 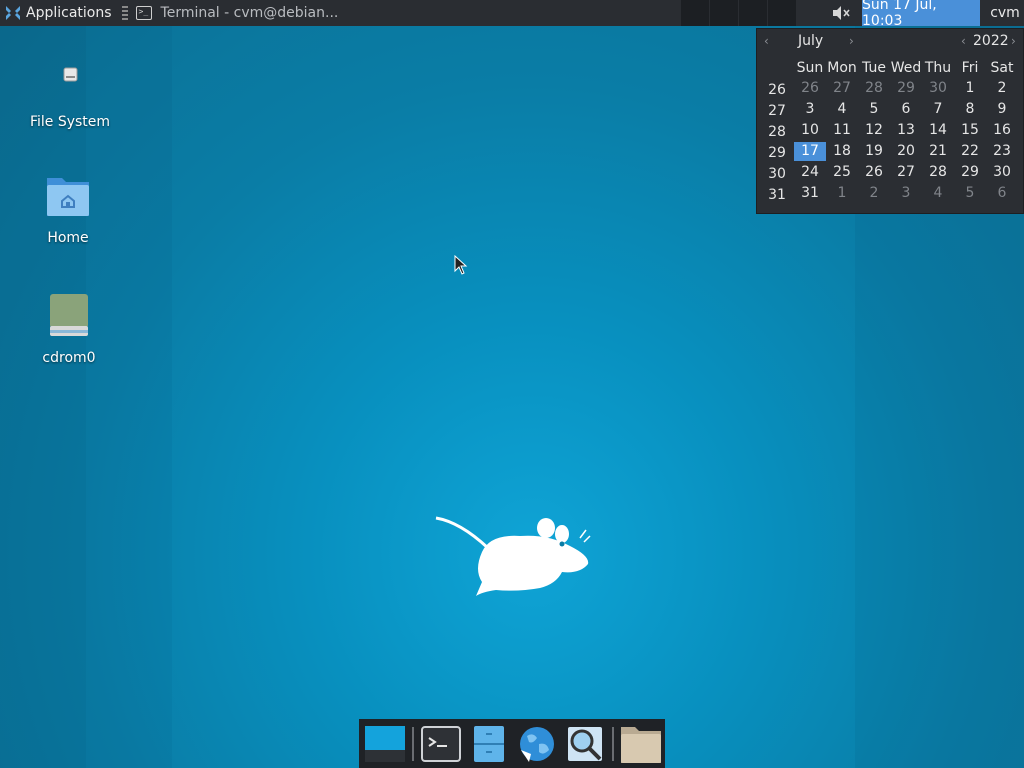 I want to click on terminal-icon: >_, so click(x=143, y=13).